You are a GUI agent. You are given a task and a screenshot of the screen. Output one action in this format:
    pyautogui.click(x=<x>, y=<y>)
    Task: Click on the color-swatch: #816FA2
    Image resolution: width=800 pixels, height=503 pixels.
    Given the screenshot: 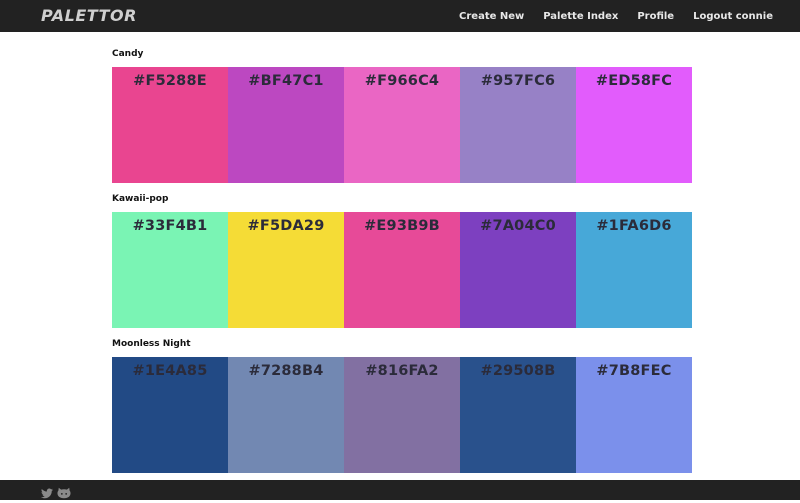 What is the action you would take?
    pyautogui.click(x=402, y=415)
    